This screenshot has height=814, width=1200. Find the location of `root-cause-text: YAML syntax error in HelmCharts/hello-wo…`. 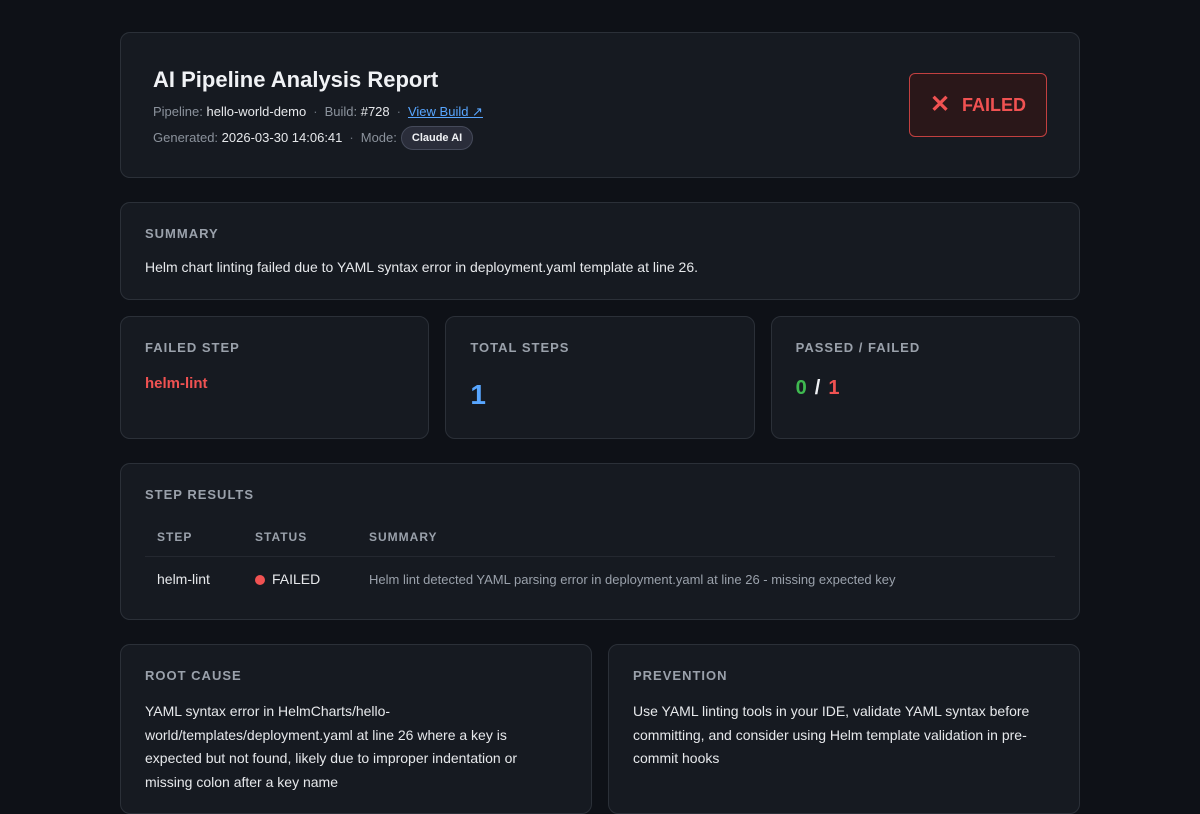

root-cause-text: YAML syntax error in HelmCharts/hello-wo… is located at coordinates (331, 746).